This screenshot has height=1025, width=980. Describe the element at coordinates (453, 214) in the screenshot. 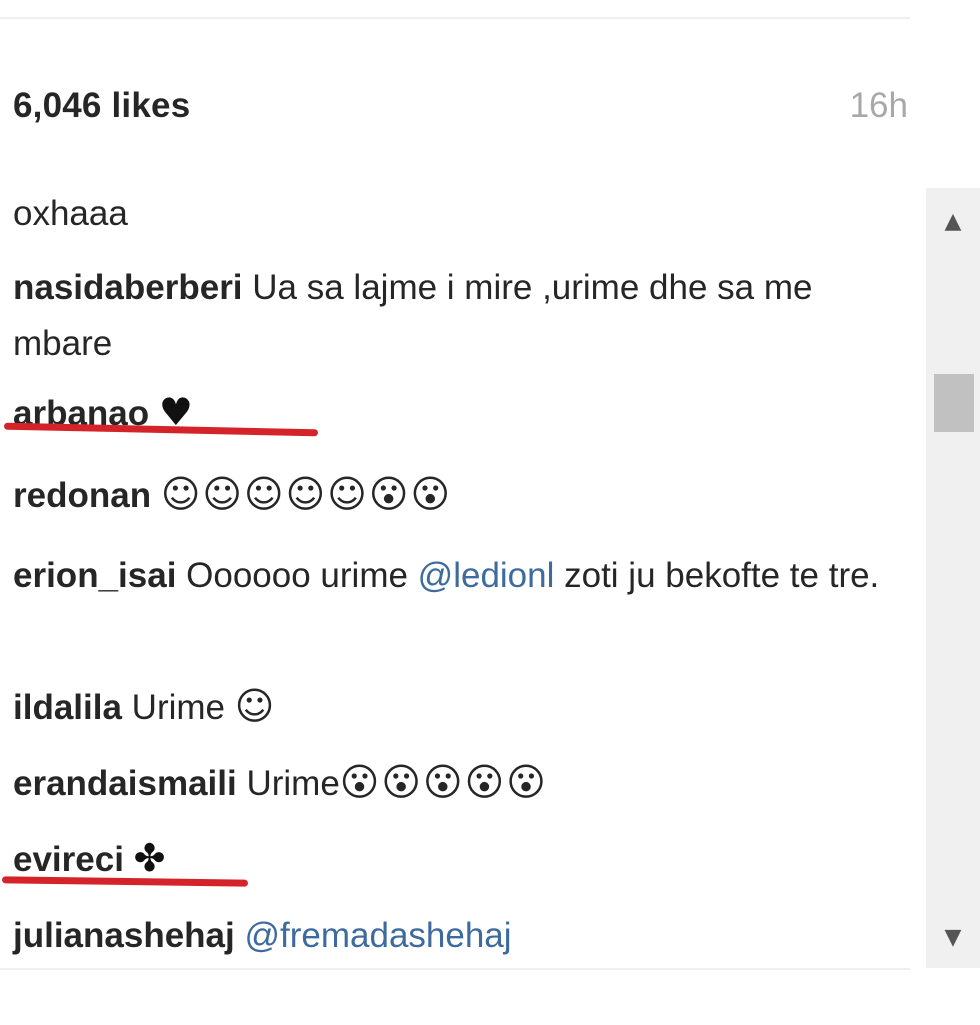

I see `comment-item: oxhaaa` at that location.